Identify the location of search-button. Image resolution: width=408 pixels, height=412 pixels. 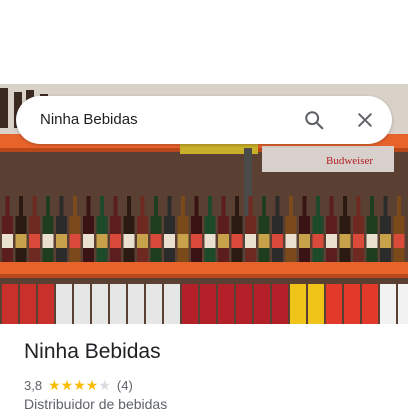
(314, 120).